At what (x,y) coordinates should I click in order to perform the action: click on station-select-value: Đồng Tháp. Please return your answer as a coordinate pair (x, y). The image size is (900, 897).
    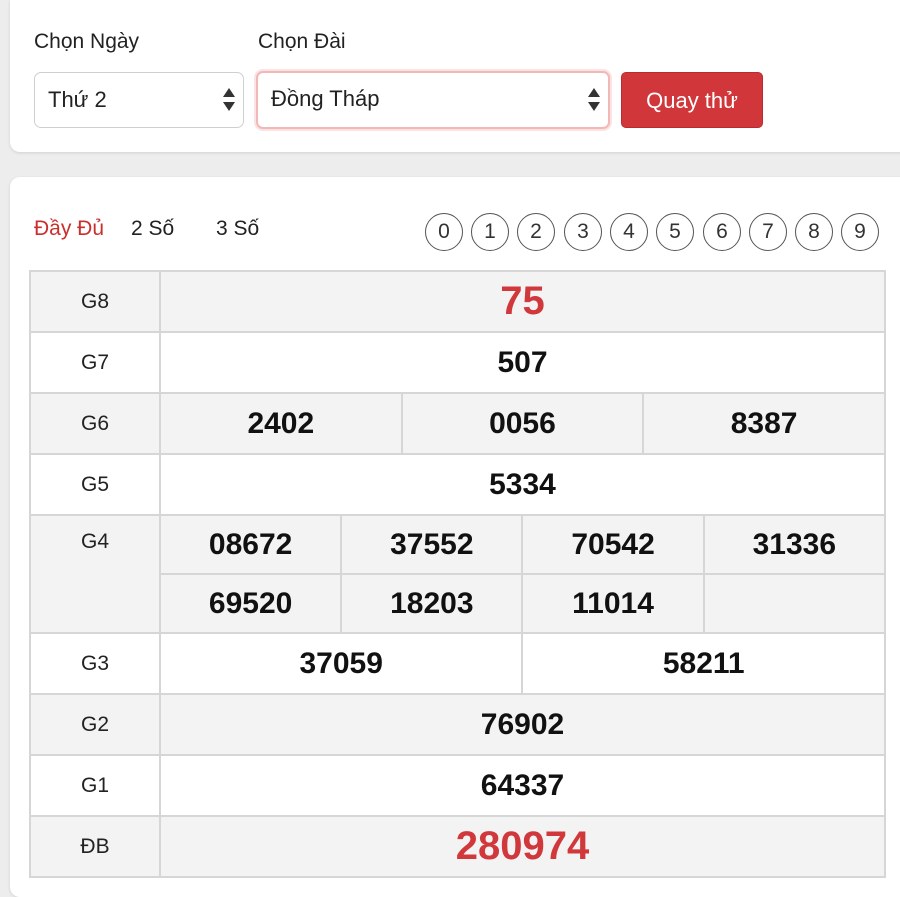
    Looking at the image, I should click on (325, 98).